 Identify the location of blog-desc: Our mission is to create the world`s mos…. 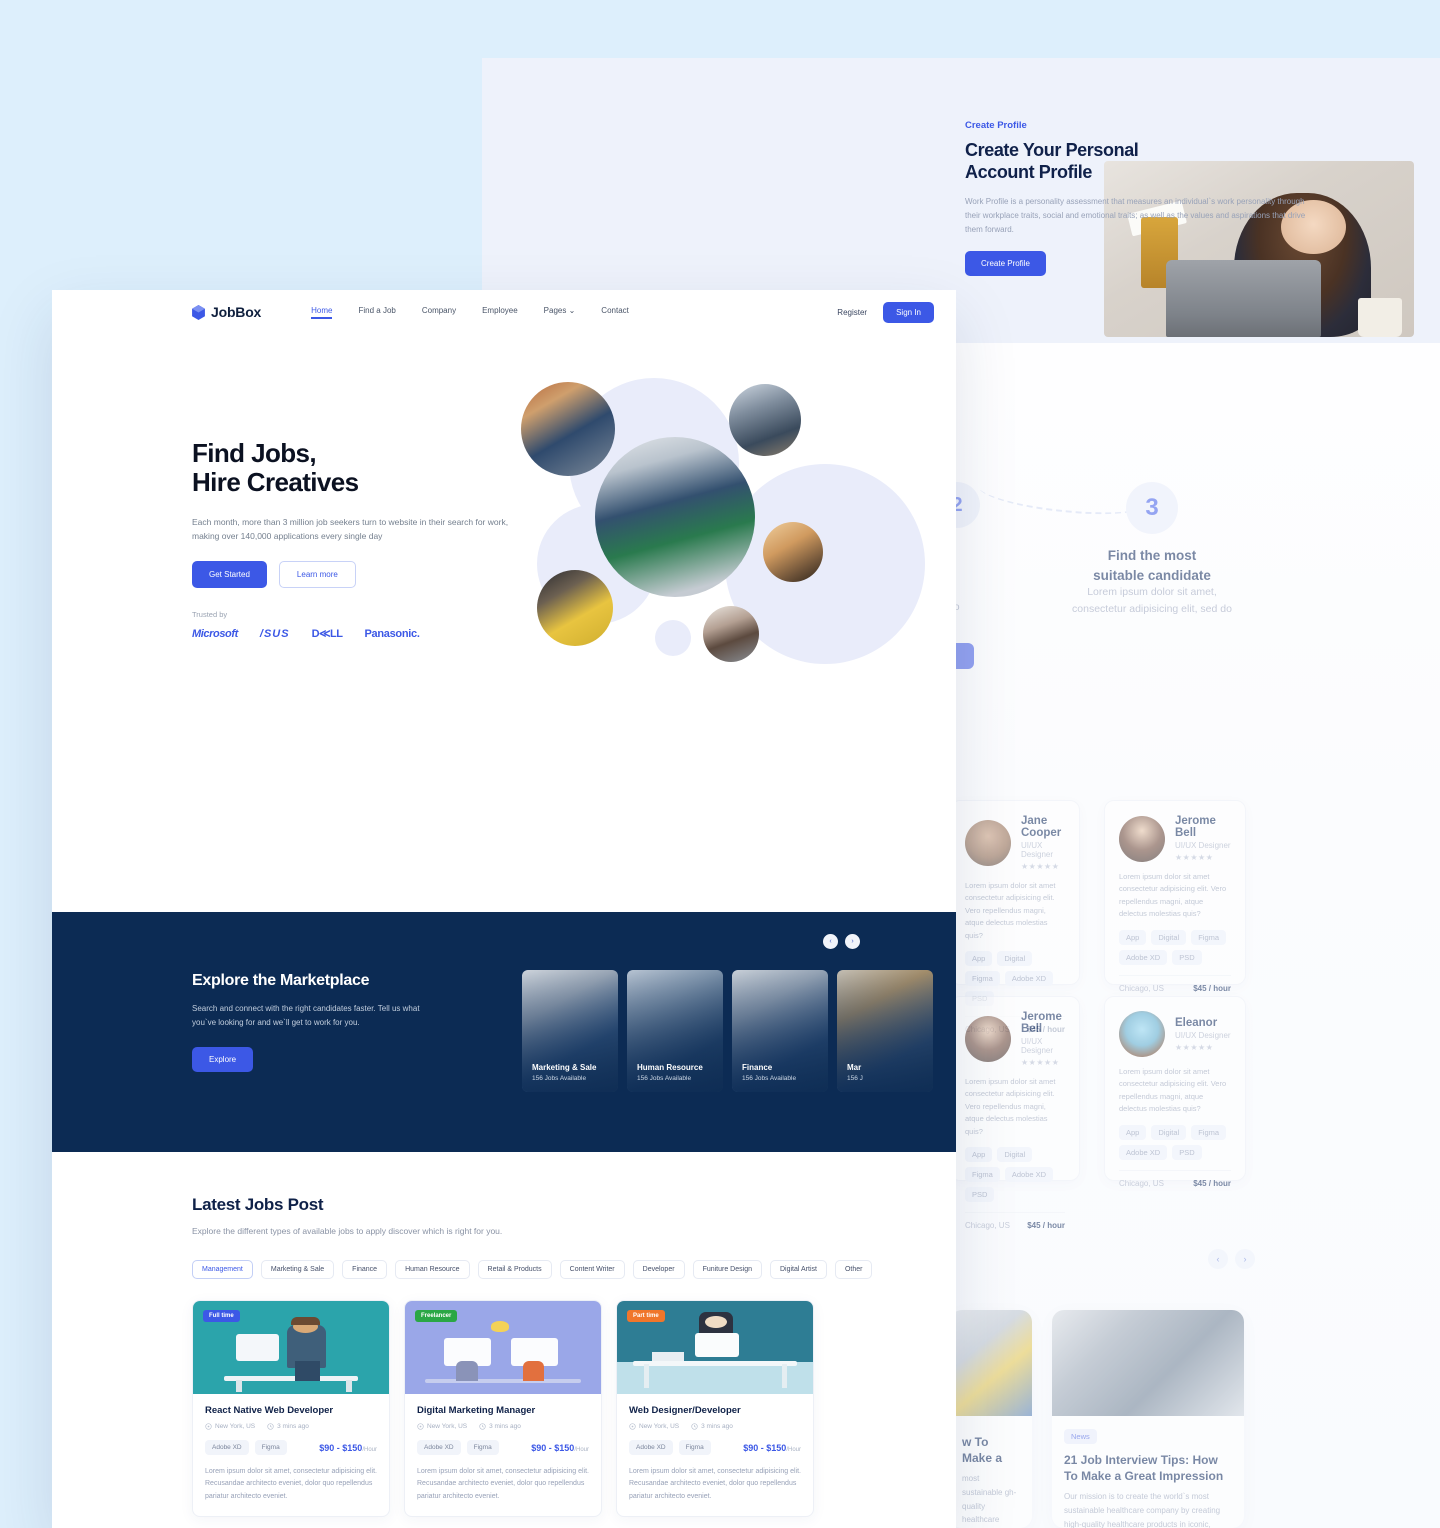
(1142, 1510).